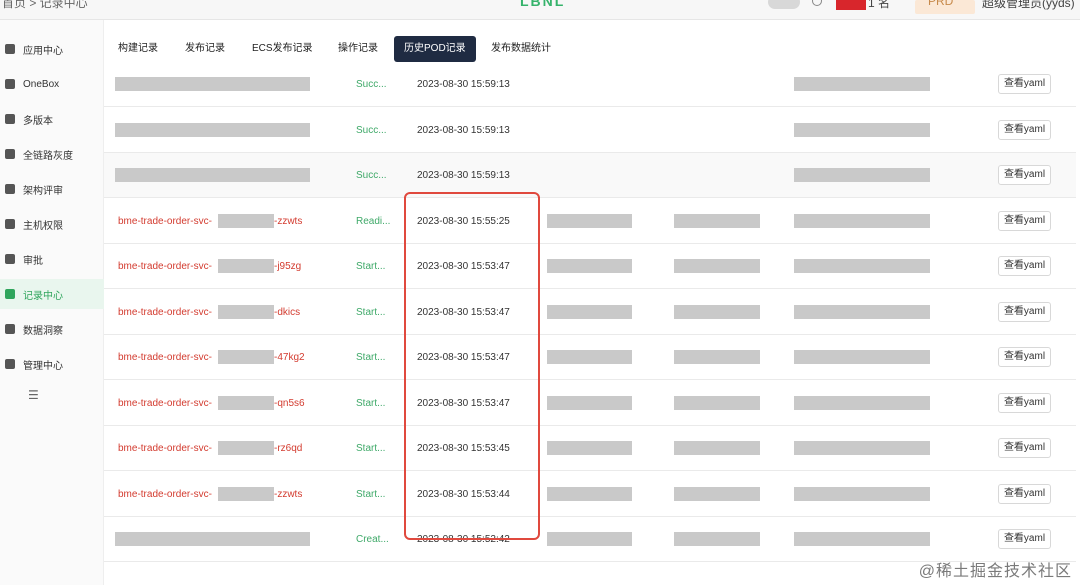 The width and height of the screenshot is (1080, 585). Describe the element at coordinates (435, 49) in the screenshot. I see `tab: 历史POD记录` at that location.